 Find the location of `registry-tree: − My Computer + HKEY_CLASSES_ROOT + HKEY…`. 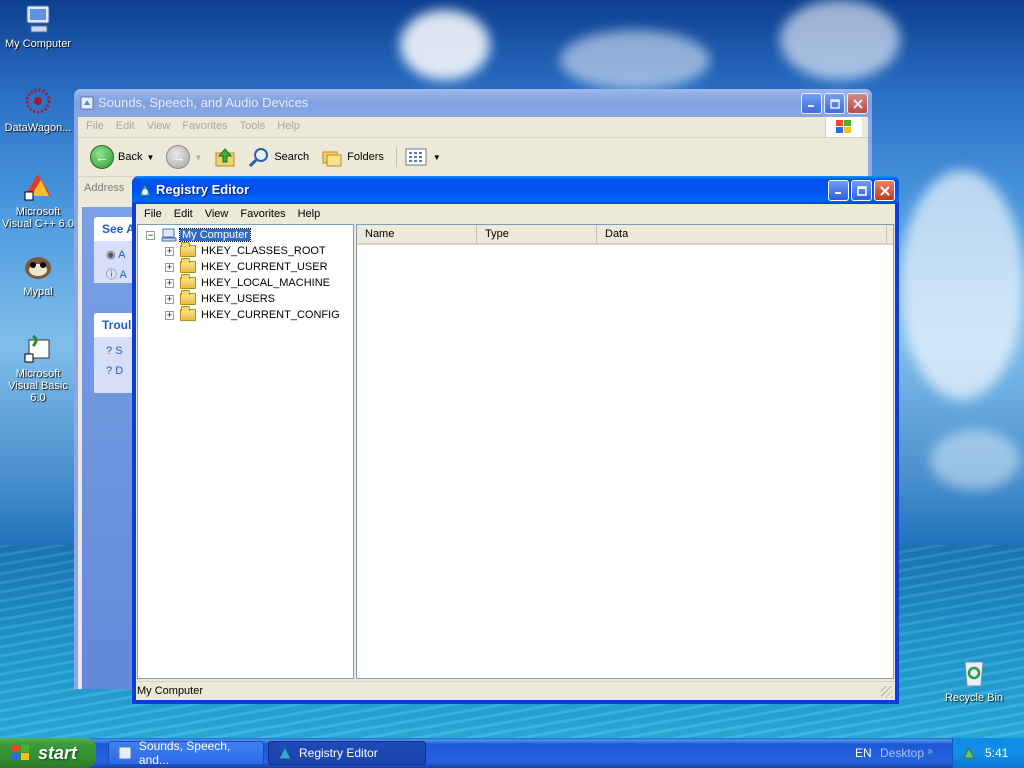

registry-tree: − My Computer + HKEY_CLASSES_ROOT + HKEY… is located at coordinates (245, 451).